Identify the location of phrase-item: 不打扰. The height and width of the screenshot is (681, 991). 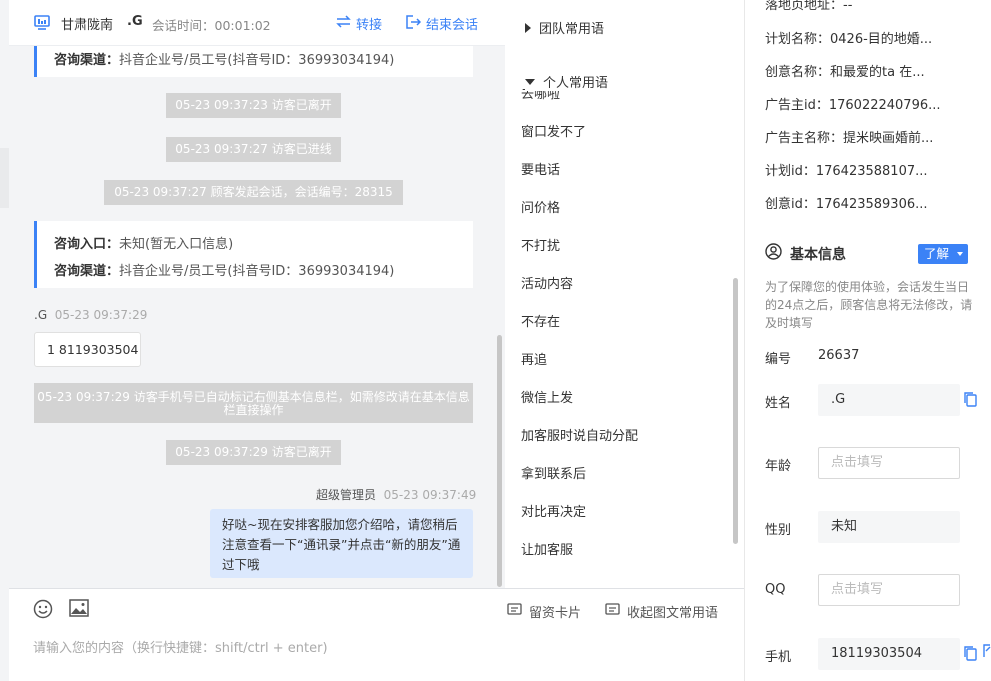
(540, 244).